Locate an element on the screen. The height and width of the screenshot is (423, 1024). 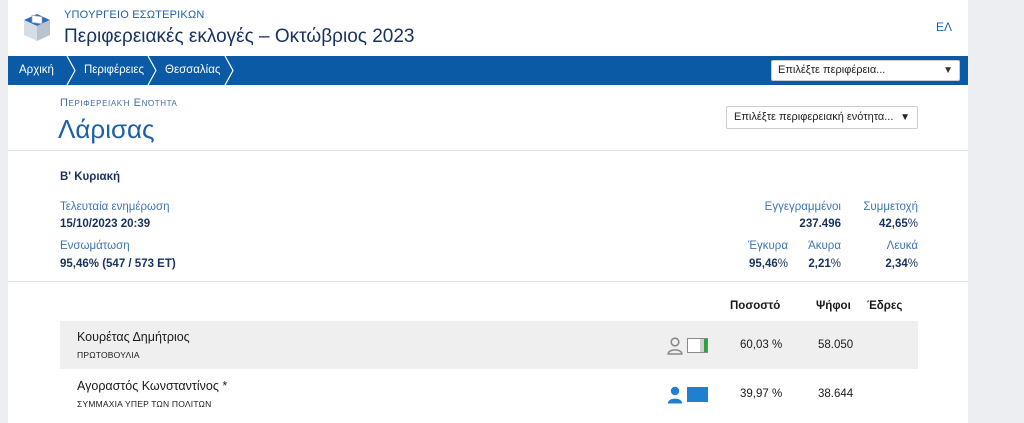
integration-value: 95,46% (547 / 573 ΕΤ) is located at coordinates (118, 264).